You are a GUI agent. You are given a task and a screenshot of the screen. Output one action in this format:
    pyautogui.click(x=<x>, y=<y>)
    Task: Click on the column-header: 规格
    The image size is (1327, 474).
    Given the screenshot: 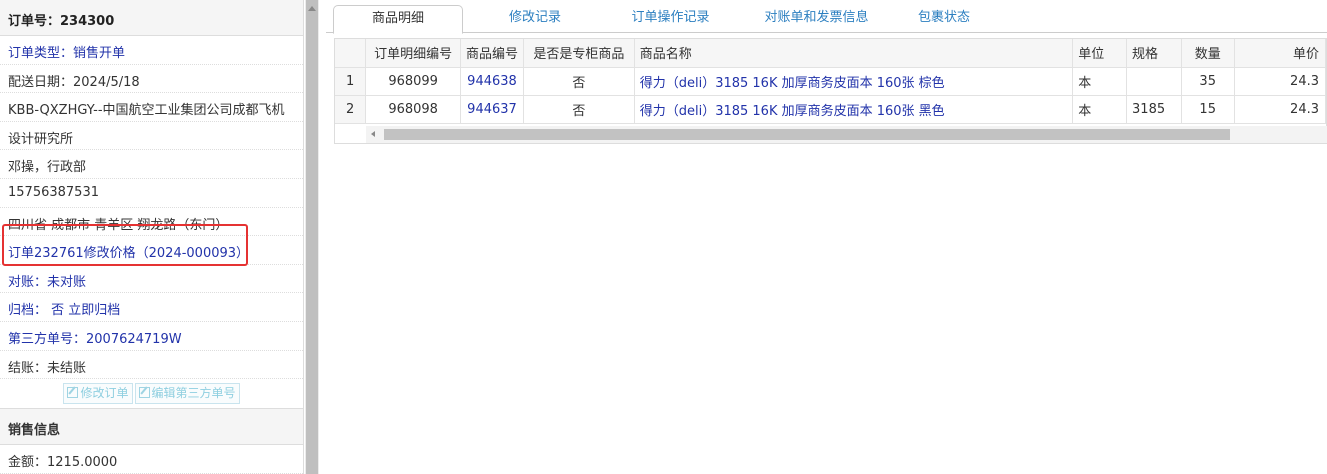 What is the action you would take?
    pyautogui.click(x=1154, y=53)
    